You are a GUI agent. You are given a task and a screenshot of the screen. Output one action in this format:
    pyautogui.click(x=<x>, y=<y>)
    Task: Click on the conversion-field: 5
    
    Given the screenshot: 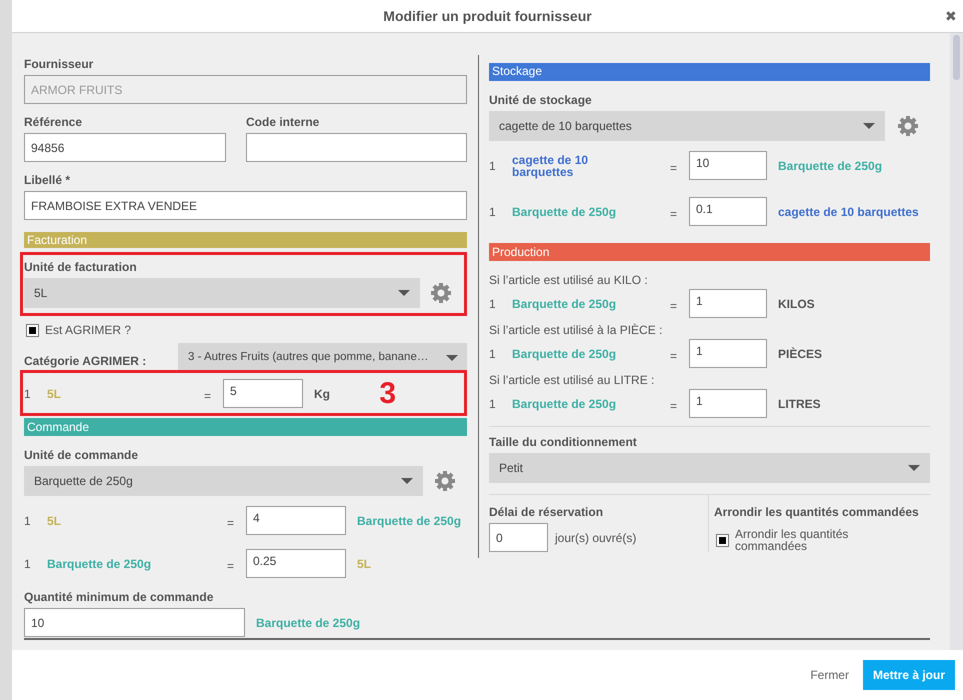 What is the action you would take?
    pyautogui.click(x=263, y=393)
    